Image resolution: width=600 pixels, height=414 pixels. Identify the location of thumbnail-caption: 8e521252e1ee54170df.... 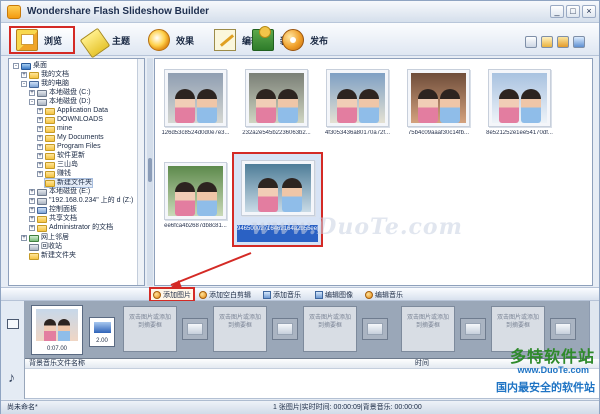
(519, 133).